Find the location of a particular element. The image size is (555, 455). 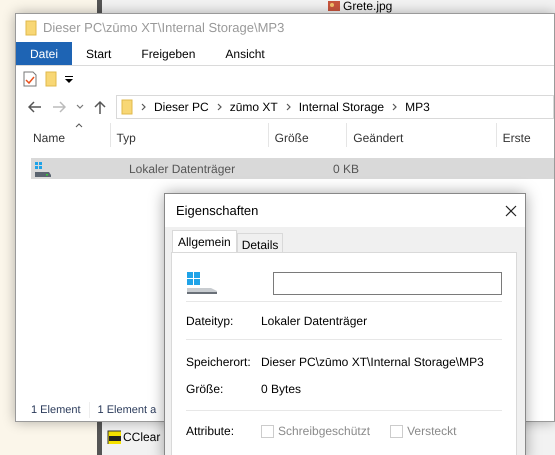

status-text: 1 Element is located at coordinates (60, 410).